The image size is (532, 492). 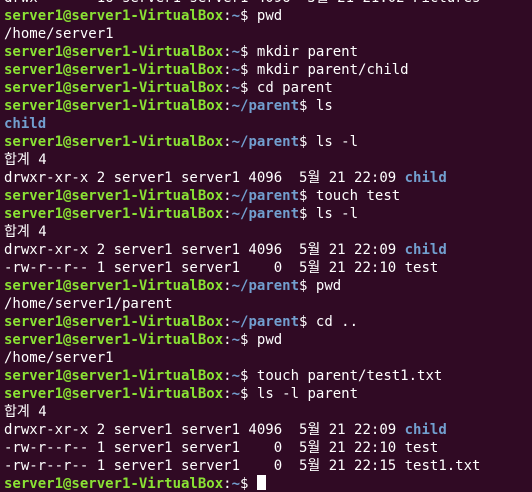 What do you see at coordinates (88, 304) in the screenshot?
I see `output-text: /home/server1/parent` at bounding box center [88, 304].